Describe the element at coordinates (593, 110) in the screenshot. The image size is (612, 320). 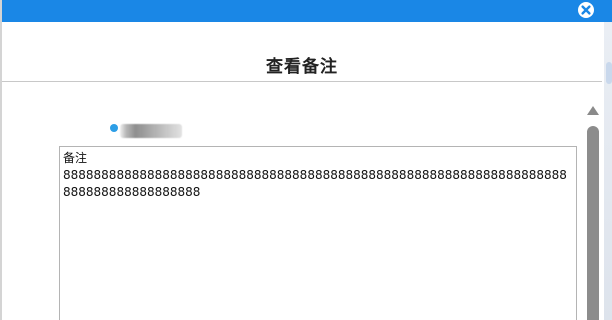
I see `scroll-up-icon` at that location.